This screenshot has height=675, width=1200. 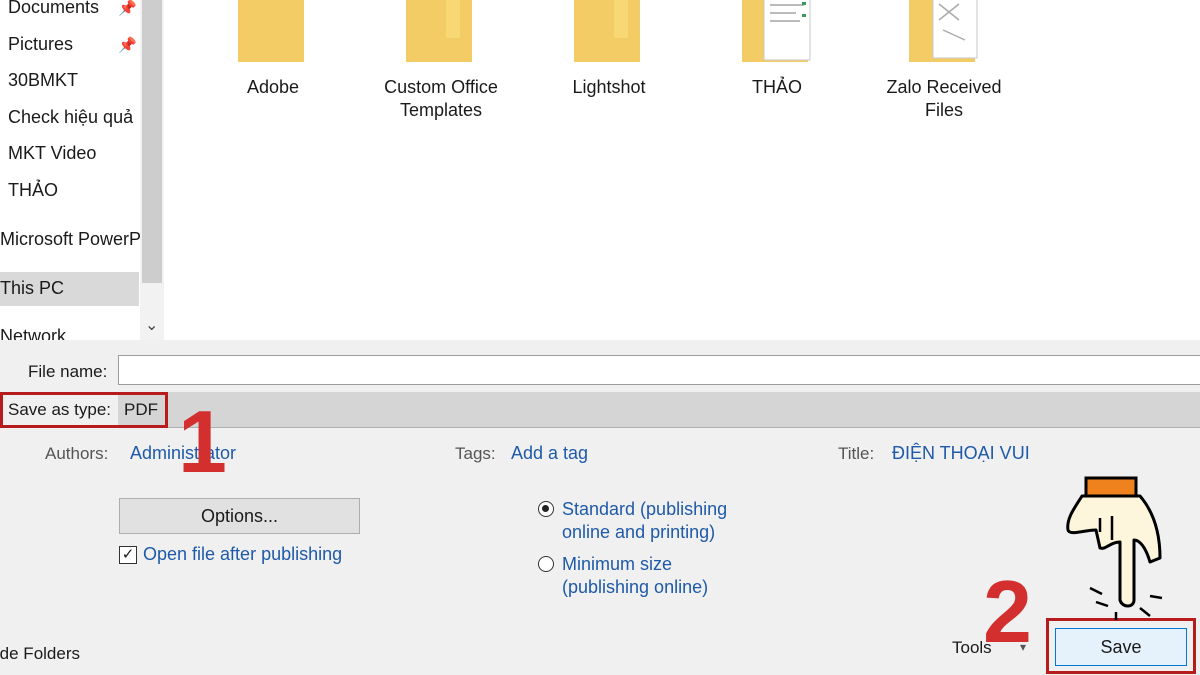 I want to click on open-after-publishing-checkbox: ✓, so click(x=128, y=555).